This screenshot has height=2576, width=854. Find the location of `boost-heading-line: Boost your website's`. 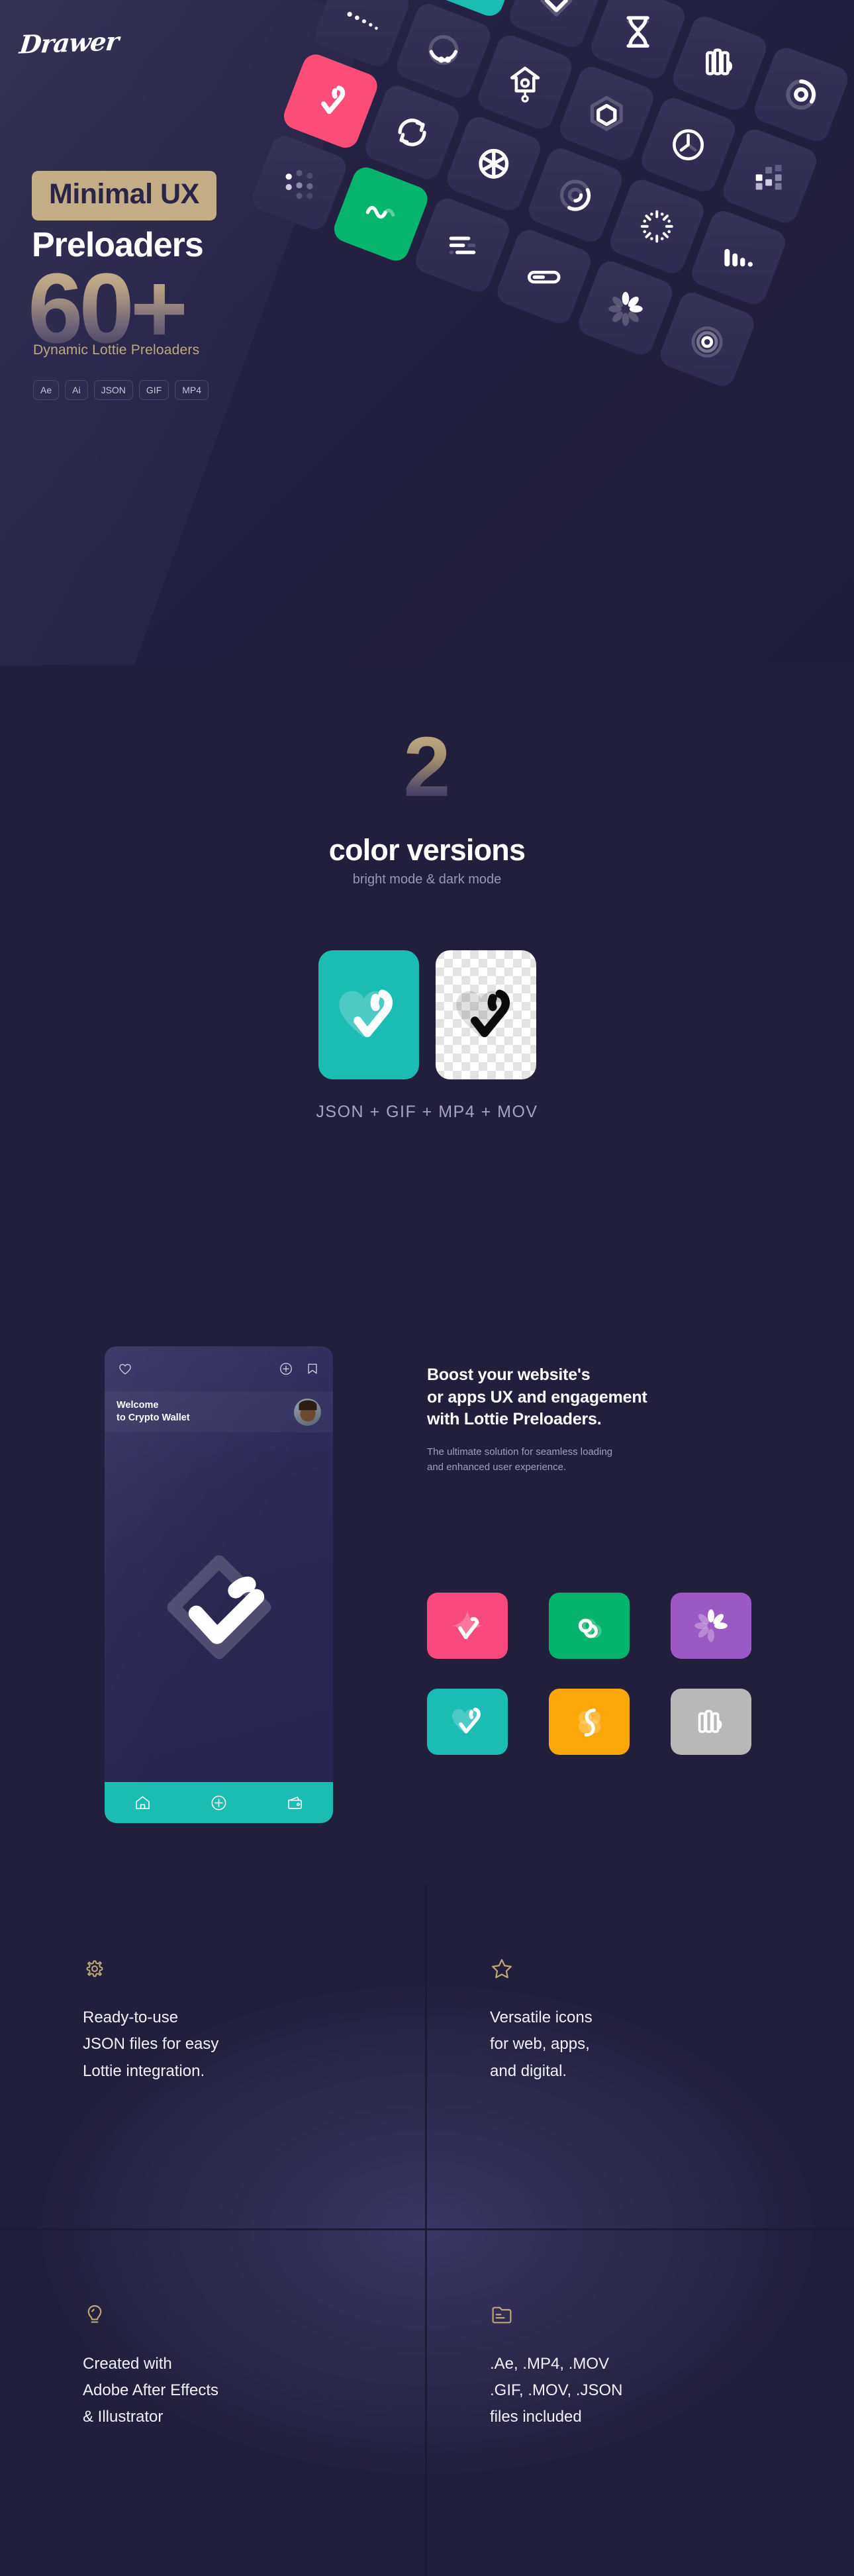

boost-heading-line: Boost your website's is located at coordinates (509, 1374).